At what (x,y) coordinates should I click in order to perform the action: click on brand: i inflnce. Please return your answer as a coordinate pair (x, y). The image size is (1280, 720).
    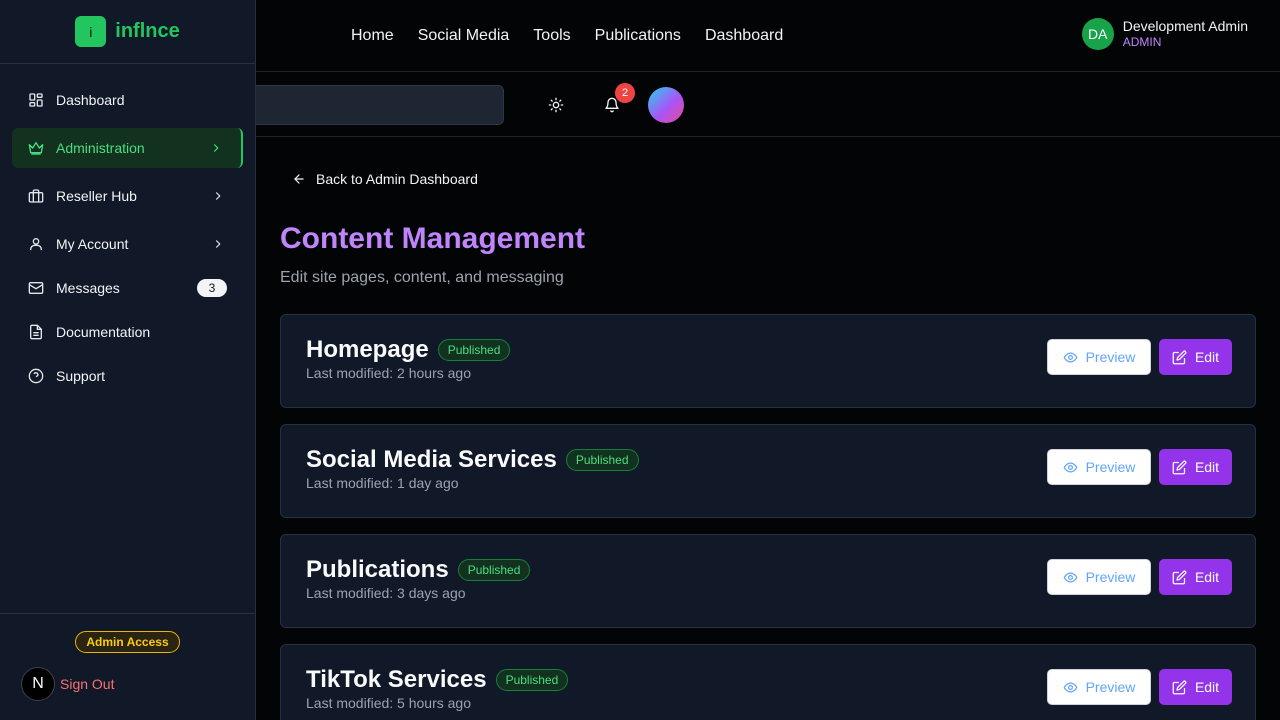
    Looking at the image, I should click on (127, 32).